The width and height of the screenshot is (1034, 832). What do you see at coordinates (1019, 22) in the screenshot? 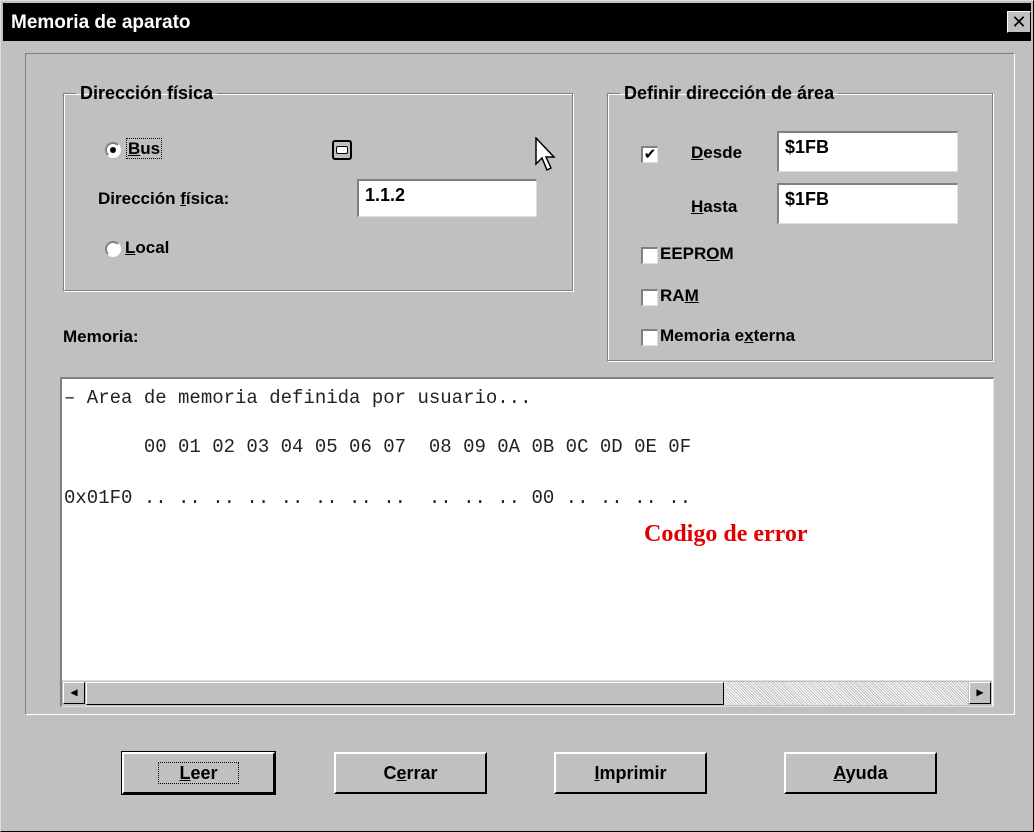
I see `close-icon: ✕` at bounding box center [1019, 22].